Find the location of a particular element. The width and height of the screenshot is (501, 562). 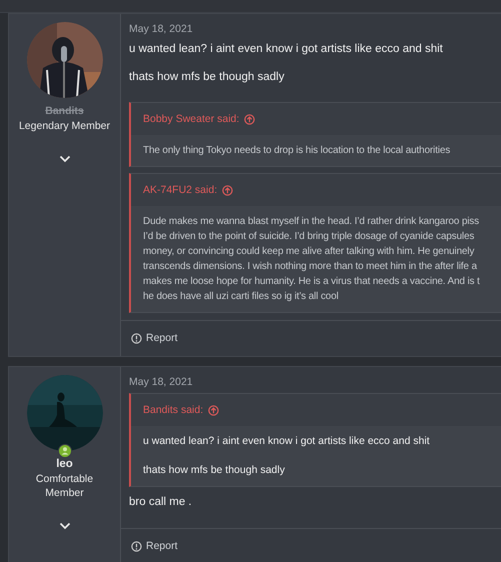

quote-author-link: Bandits said: is located at coordinates (173, 410).